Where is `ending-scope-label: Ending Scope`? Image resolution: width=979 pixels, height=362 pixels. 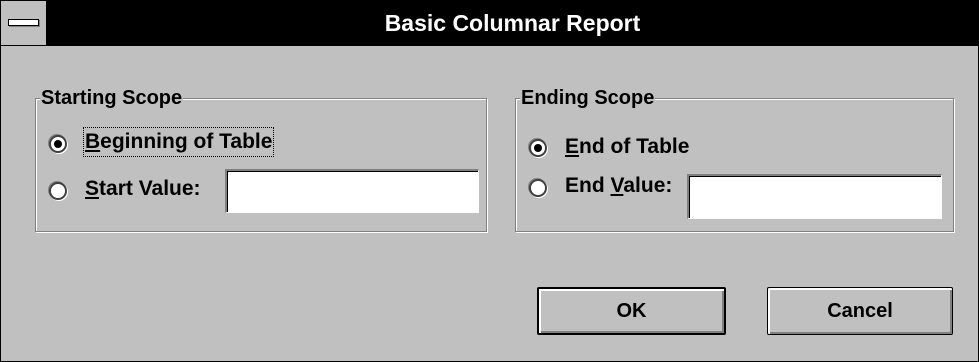
ending-scope-label: Ending Scope is located at coordinates (588, 98).